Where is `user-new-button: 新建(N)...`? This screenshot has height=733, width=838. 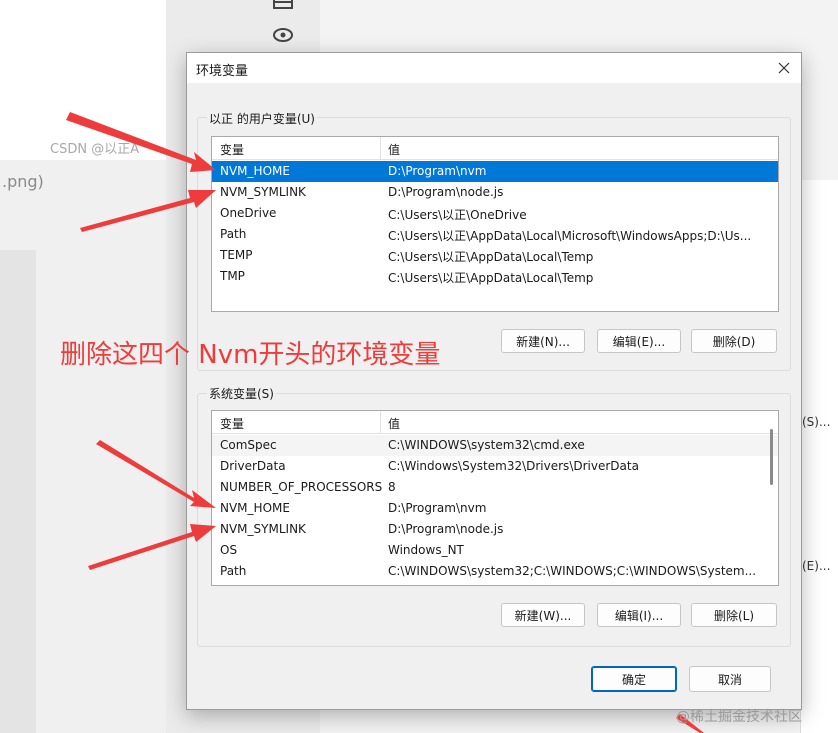
user-new-button: 新建(N)... is located at coordinates (543, 341).